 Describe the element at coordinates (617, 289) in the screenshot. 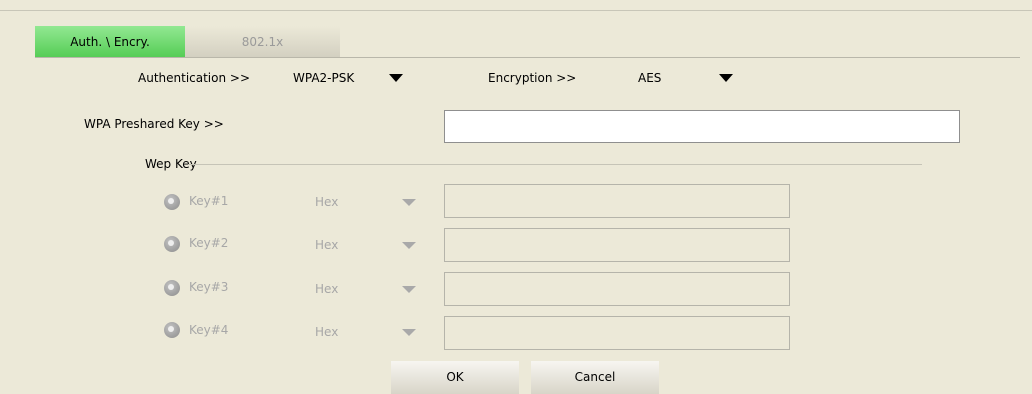

I see `key3-input` at that location.